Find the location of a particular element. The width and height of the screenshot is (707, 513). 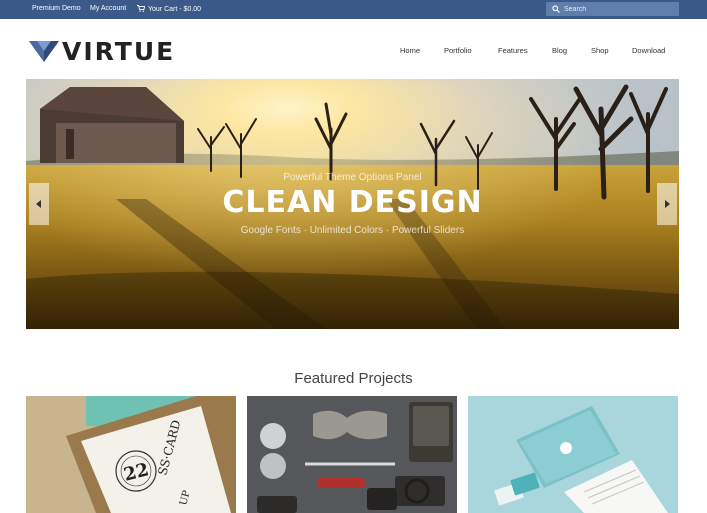

chevron-left-icon is located at coordinates (38, 204).